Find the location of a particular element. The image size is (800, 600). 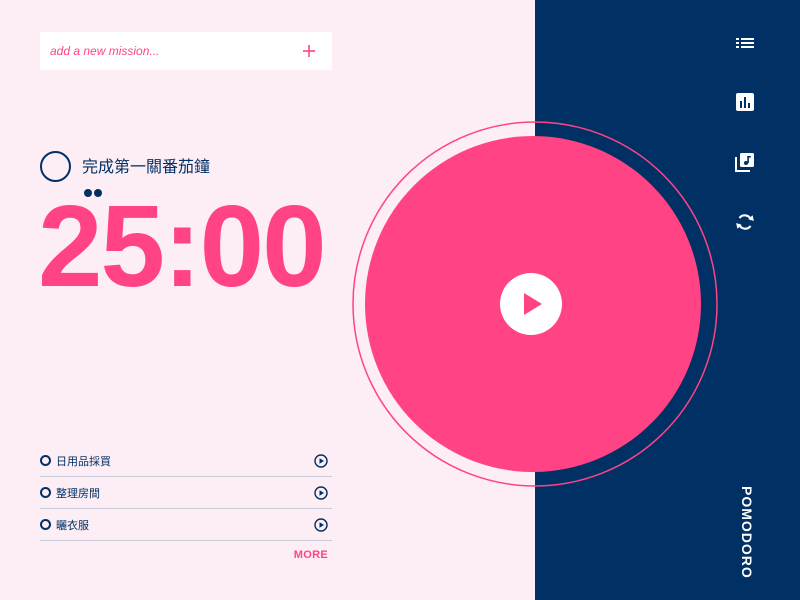

current-task-checkbox is located at coordinates (55, 166).